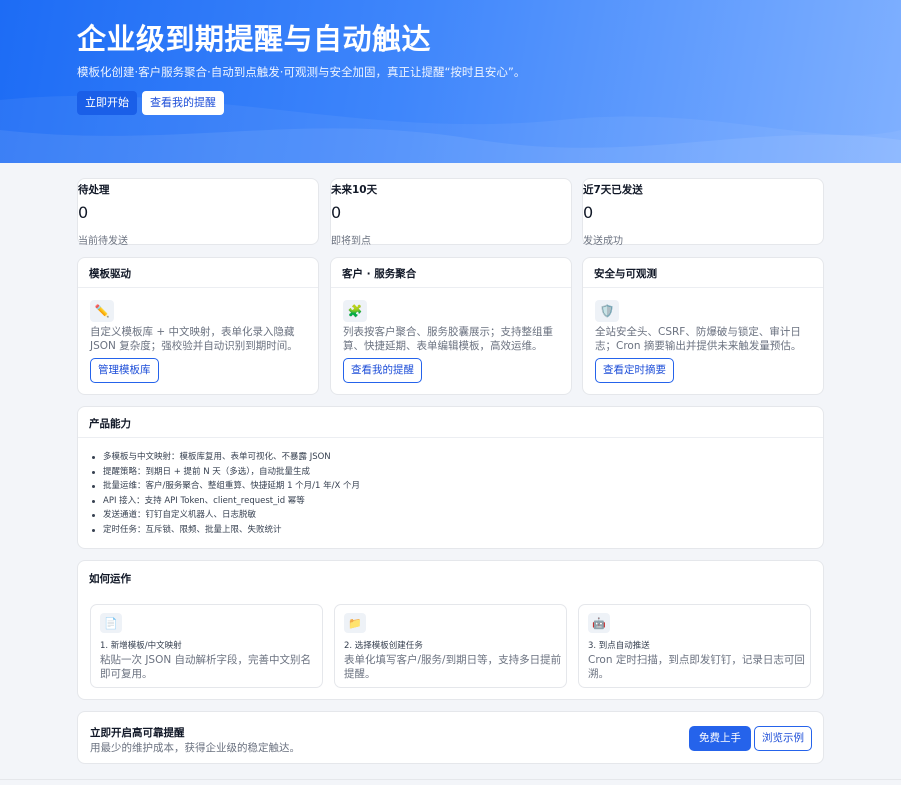  What do you see at coordinates (607, 311) in the screenshot?
I see `shield-icon: 🛡️` at bounding box center [607, 311].